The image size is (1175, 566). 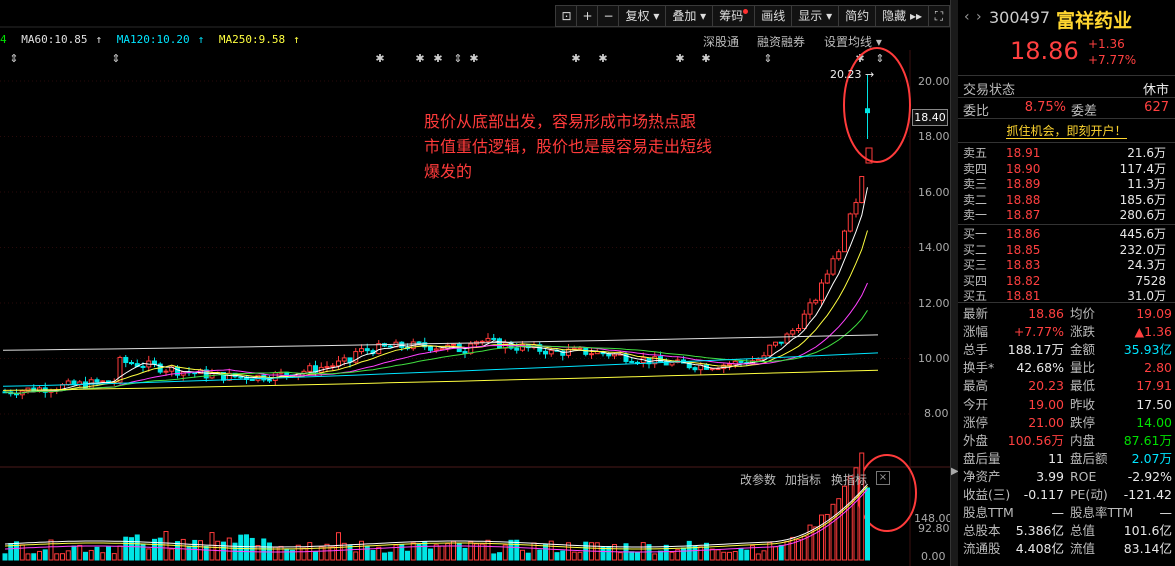 I want to click on hide-button: 隐藏 ▸▸, so click(x=902, y=16).